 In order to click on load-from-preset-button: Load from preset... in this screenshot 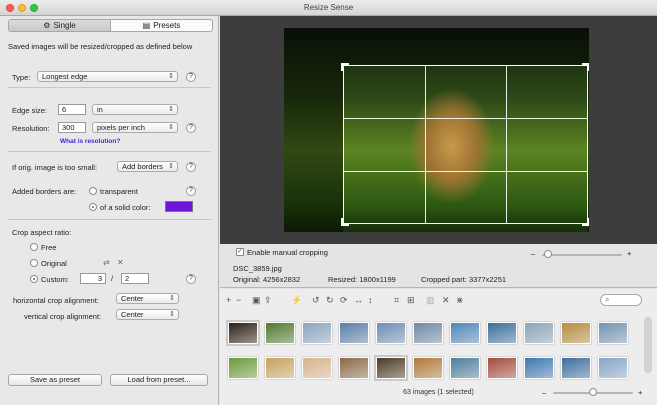, I will do `click(159, 380)`.